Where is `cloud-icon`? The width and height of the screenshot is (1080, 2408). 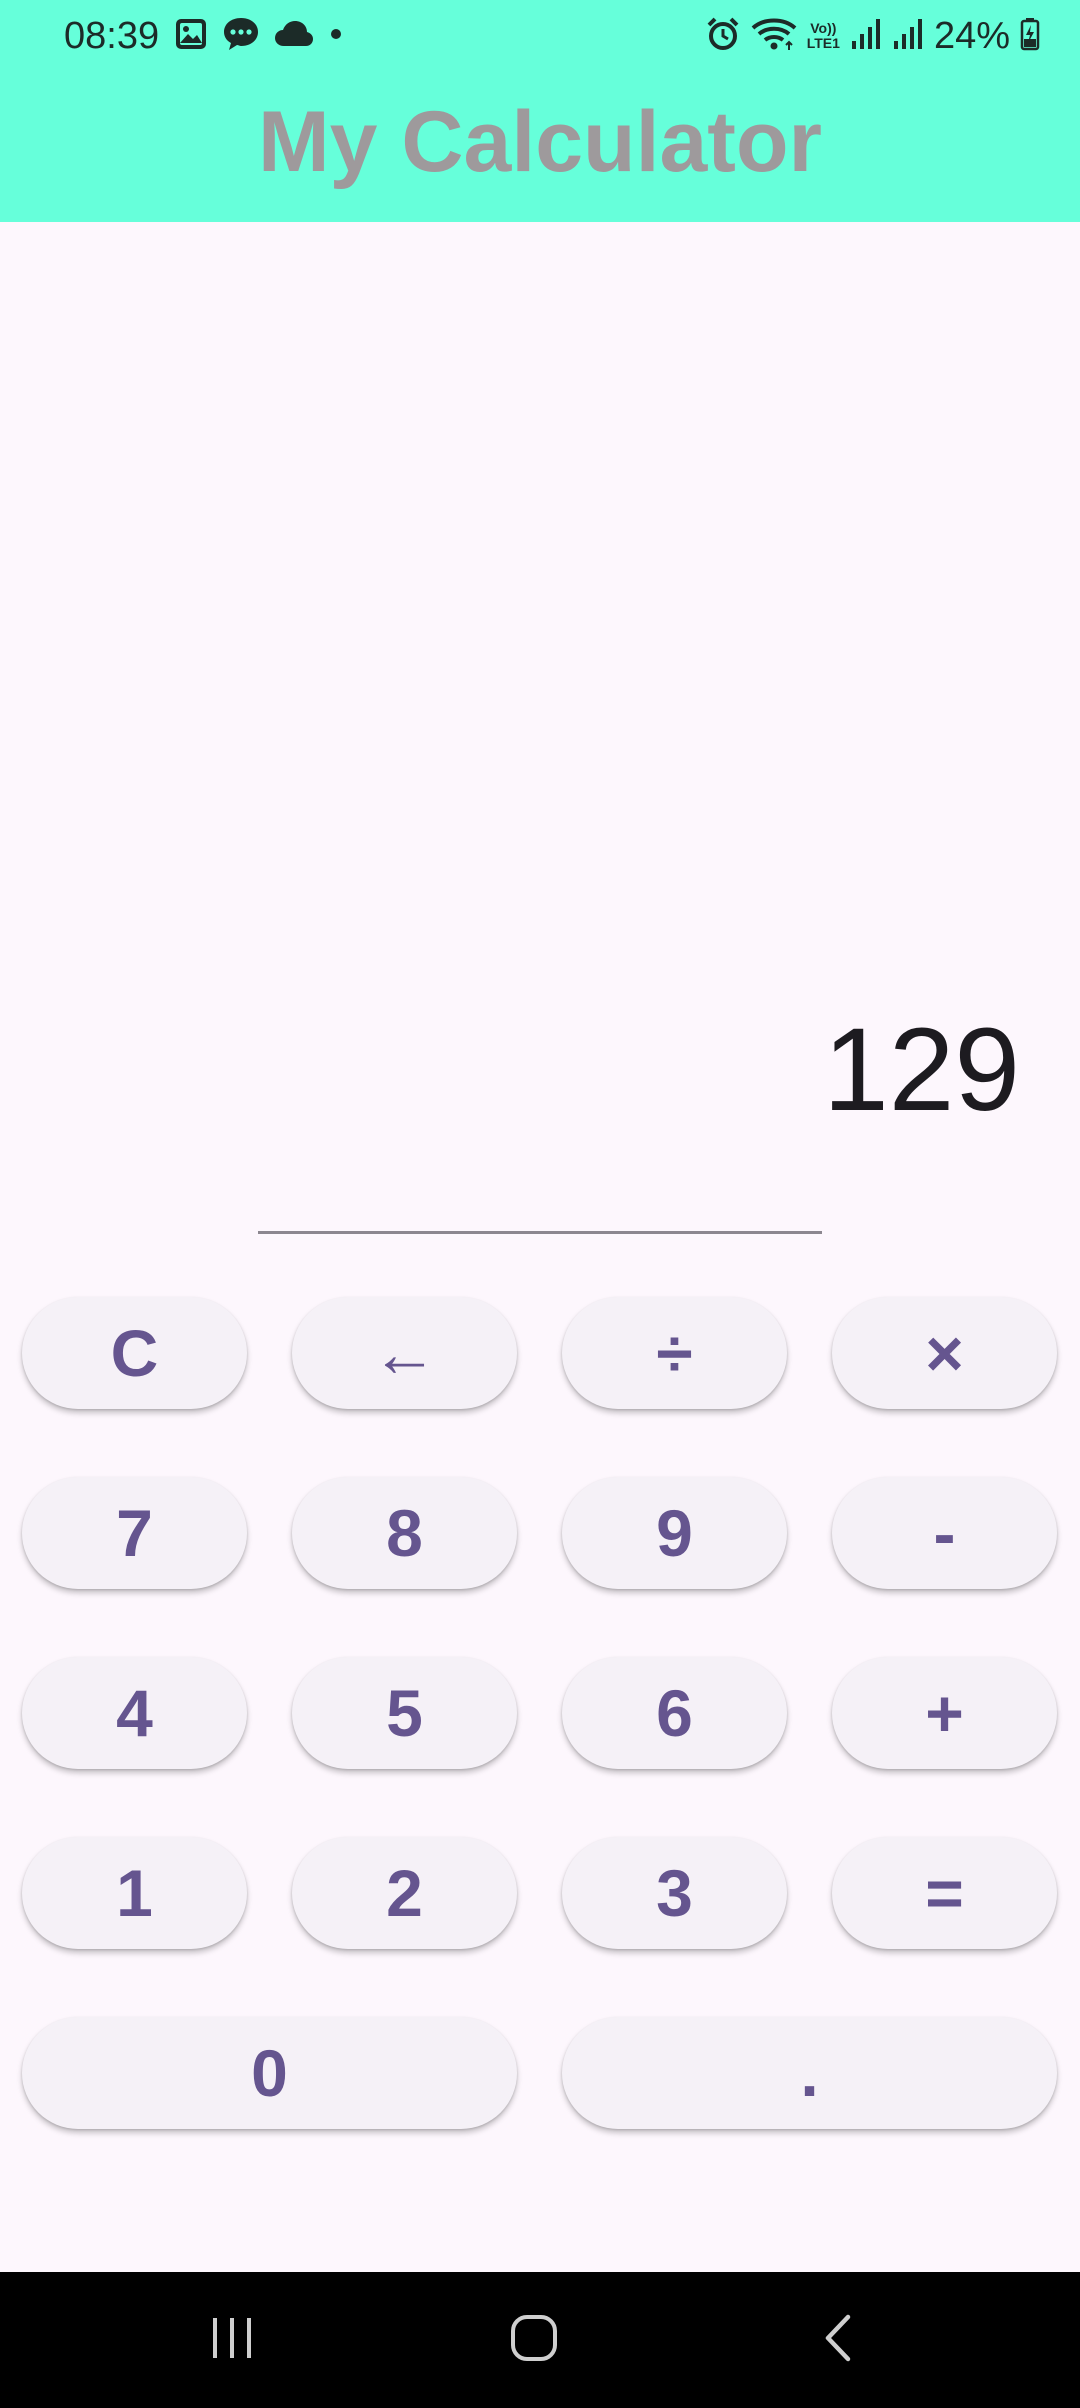
cloud-icon is located at coordinates (294, 36).